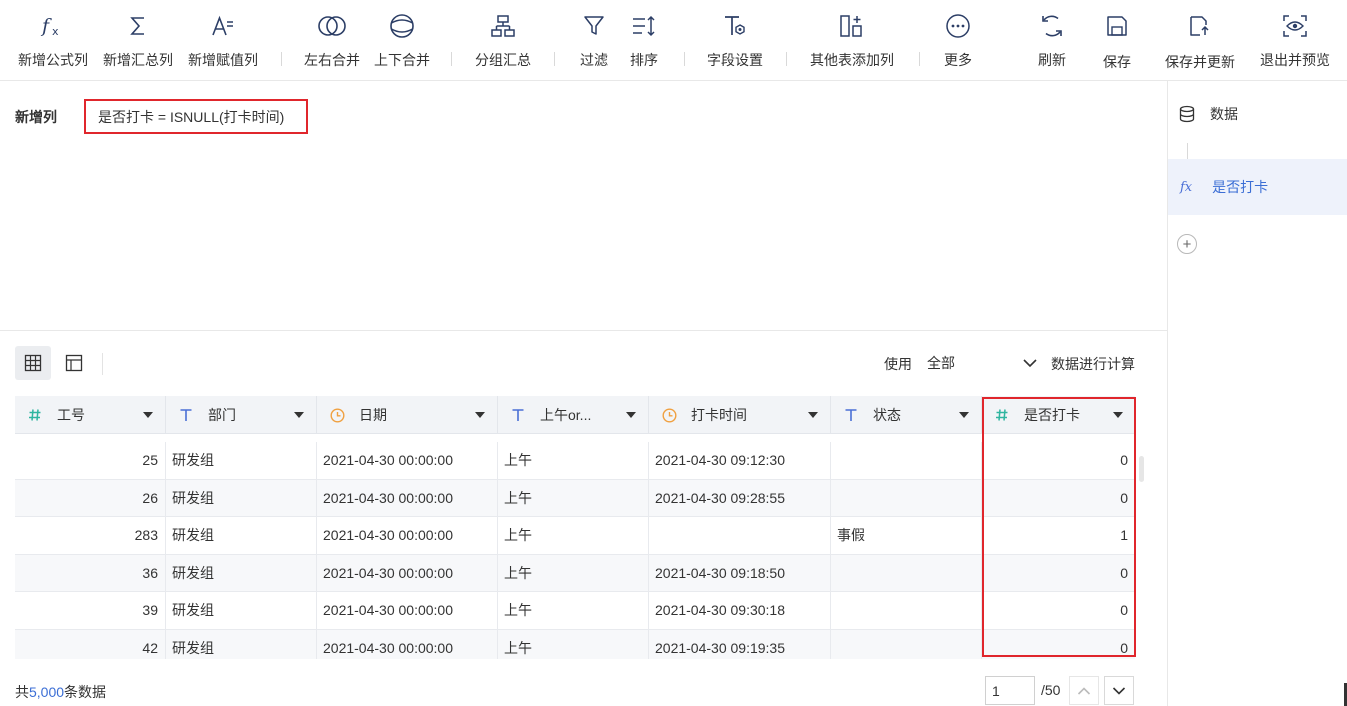 The height and width of the screenshot is (706, 1347). What do you see at coordinates (90, 572) in the screenshot?
I see `cell-job-id: 36` at bounding box center [90, 572].